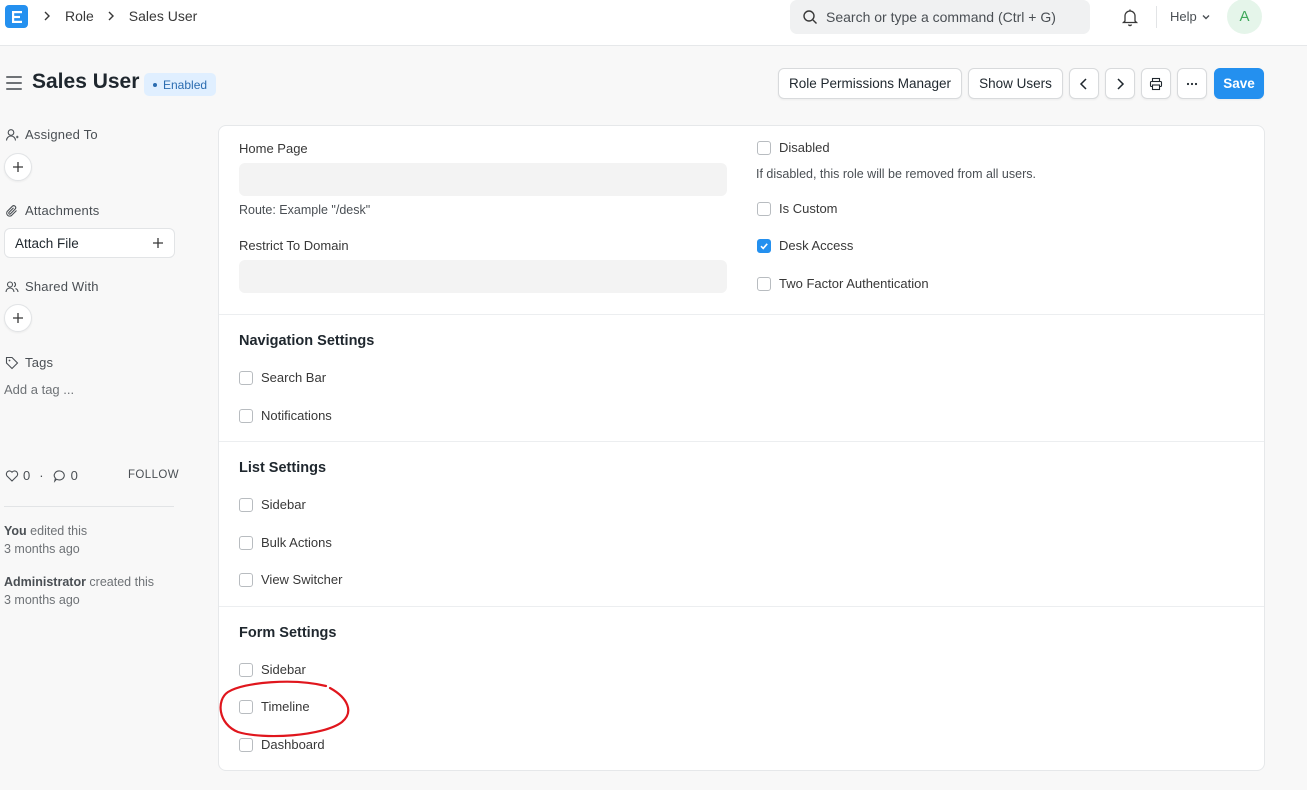  Describe the element at coordinates (808, 208) in the screenshot. I see `is-custom-label: Is Custom` at that location.